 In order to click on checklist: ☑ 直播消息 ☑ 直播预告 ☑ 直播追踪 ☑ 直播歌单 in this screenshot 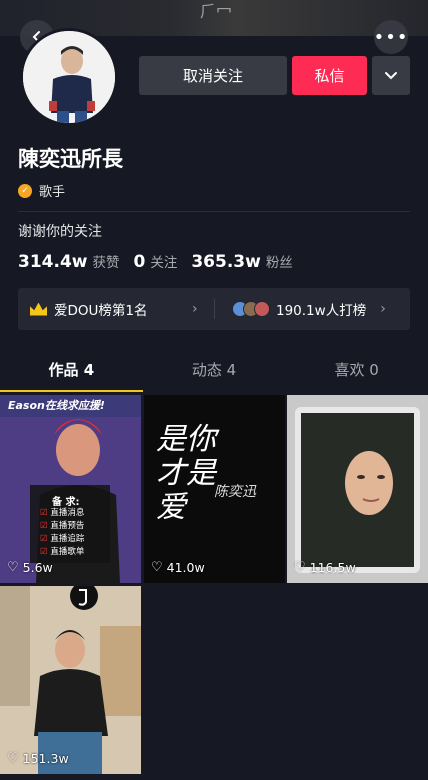, I will do `click(62, 533)`.